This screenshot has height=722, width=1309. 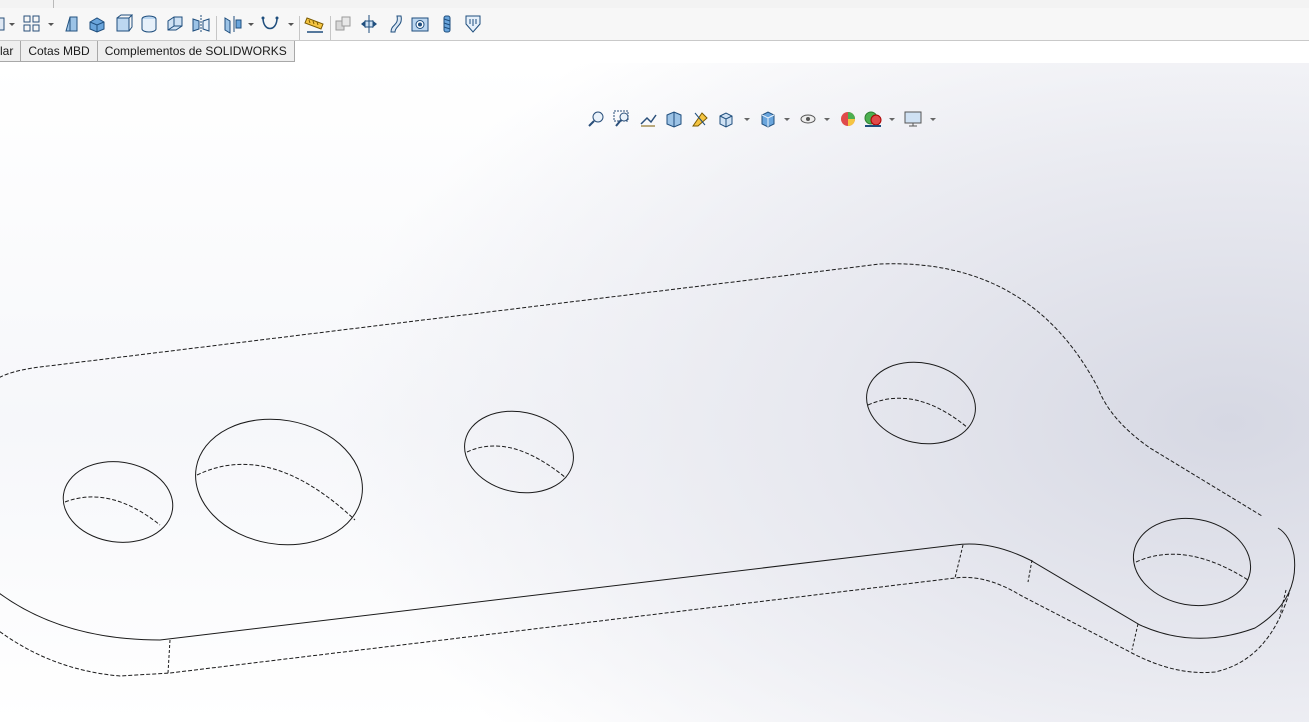 What do you see at coordinates (97, 24) in the screenshot?
I see `extrude-boss-icon` at bounding box center [97, 24].